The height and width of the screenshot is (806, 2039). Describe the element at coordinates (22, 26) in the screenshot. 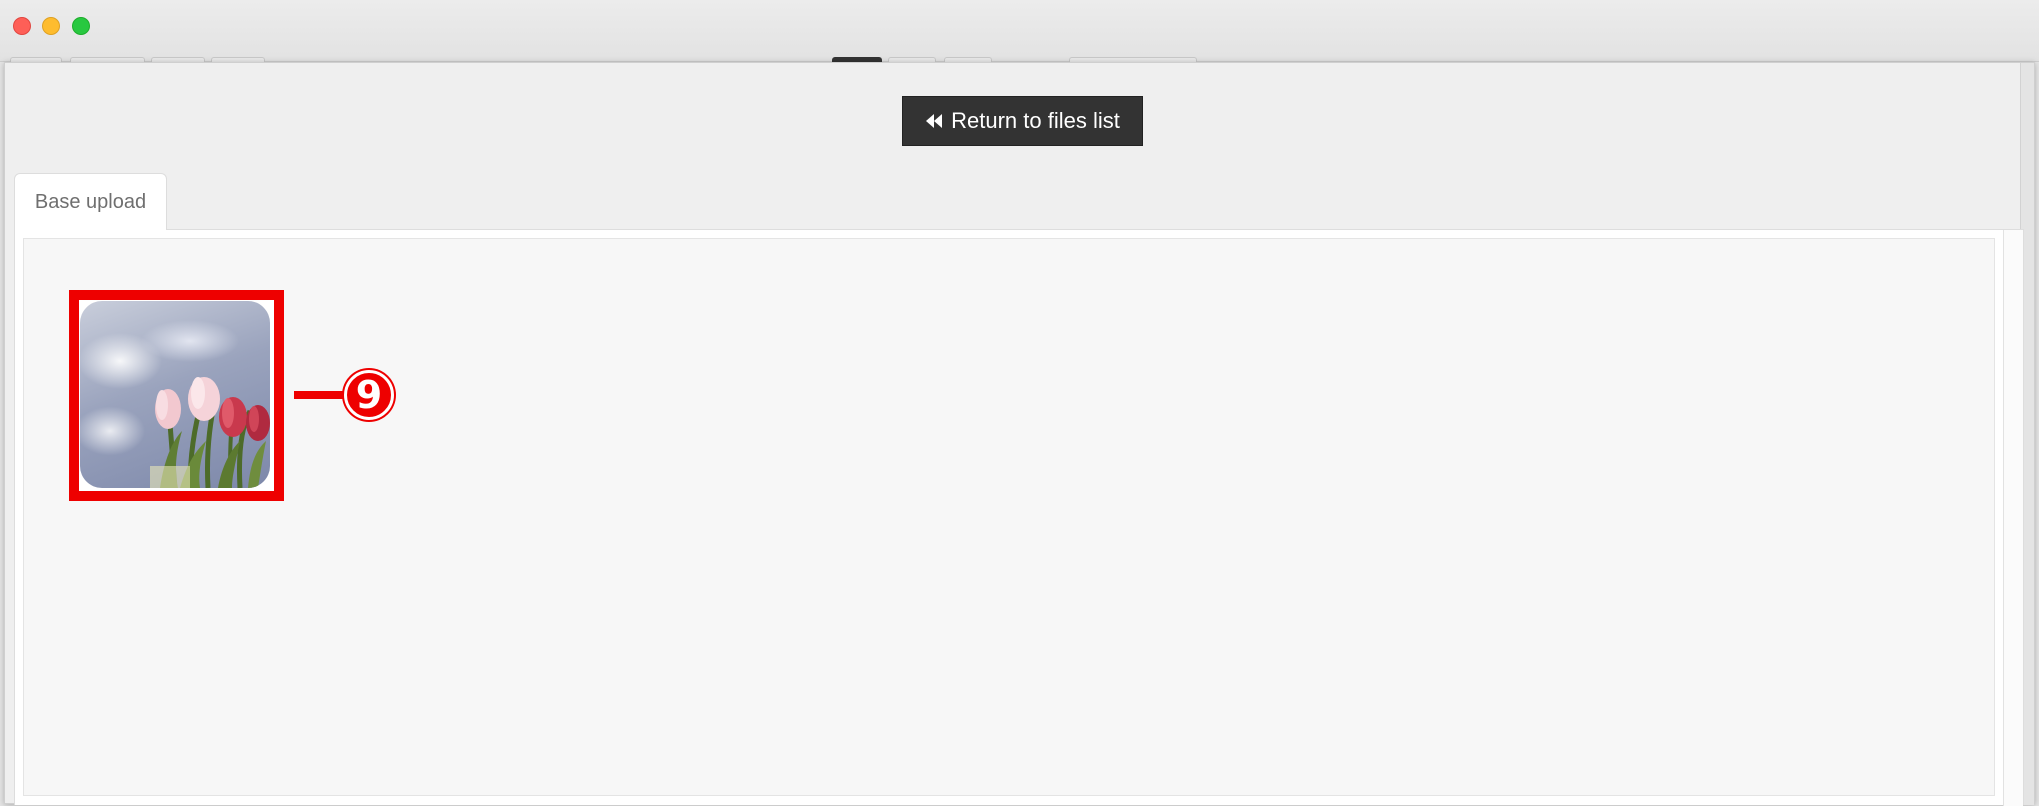

I see `window-close-button` at that location.